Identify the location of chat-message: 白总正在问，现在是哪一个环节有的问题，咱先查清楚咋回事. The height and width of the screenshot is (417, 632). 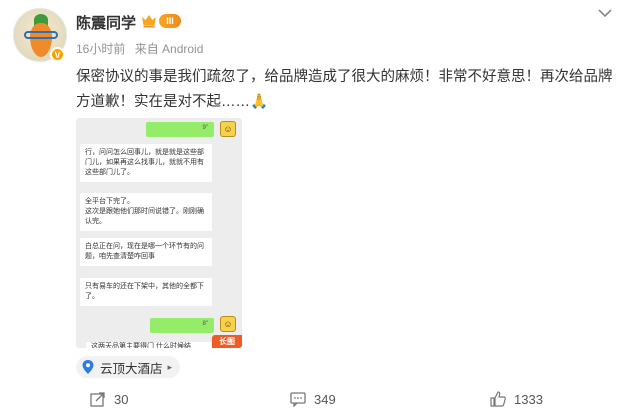
(146, 252).